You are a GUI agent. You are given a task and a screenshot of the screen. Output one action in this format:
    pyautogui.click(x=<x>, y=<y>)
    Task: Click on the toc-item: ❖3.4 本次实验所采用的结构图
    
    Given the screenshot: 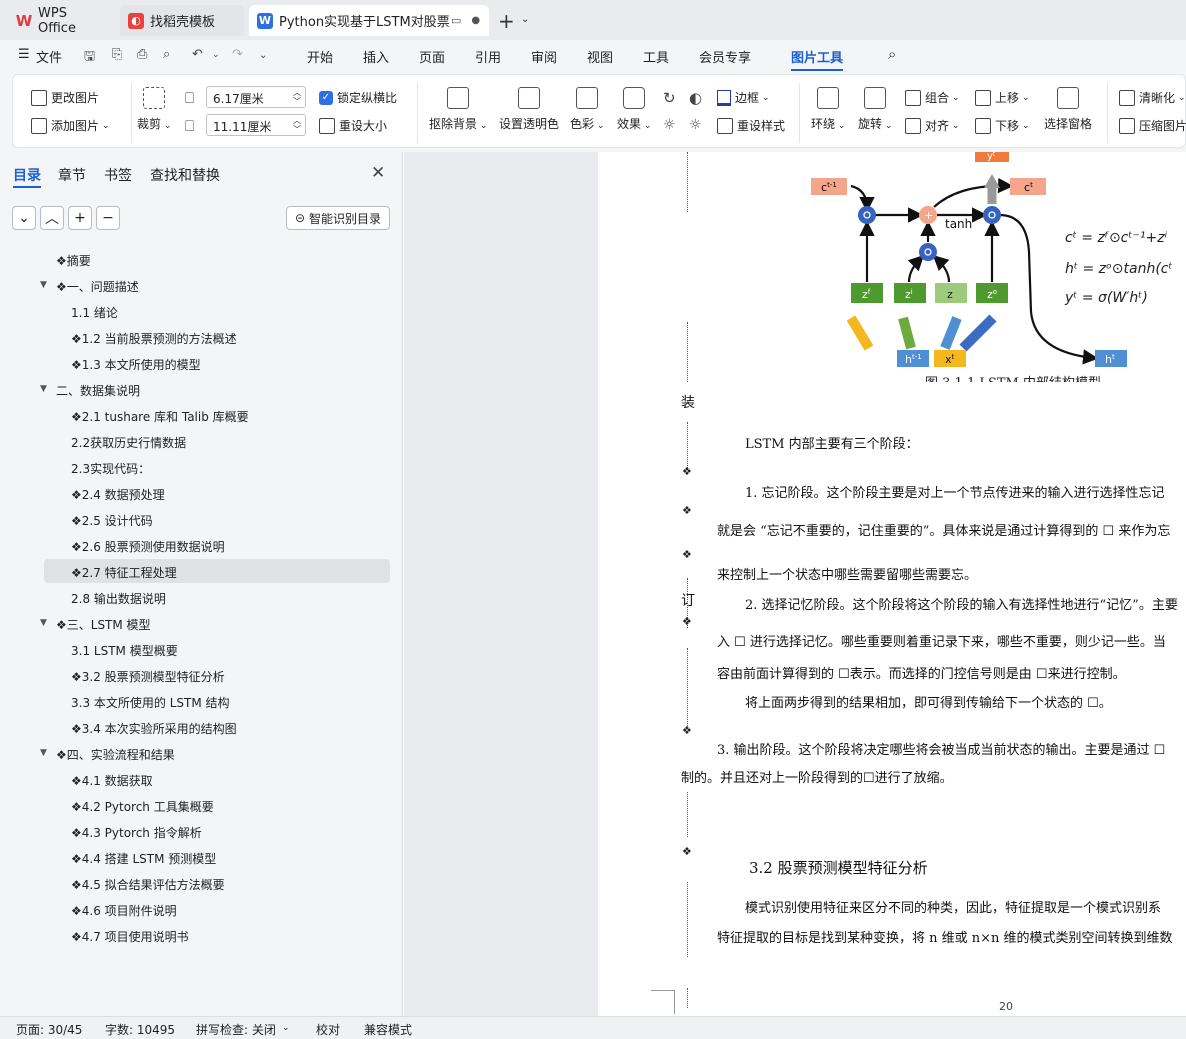 What is the action you would take?
    pyautogui.click(x=154, y=728)
    